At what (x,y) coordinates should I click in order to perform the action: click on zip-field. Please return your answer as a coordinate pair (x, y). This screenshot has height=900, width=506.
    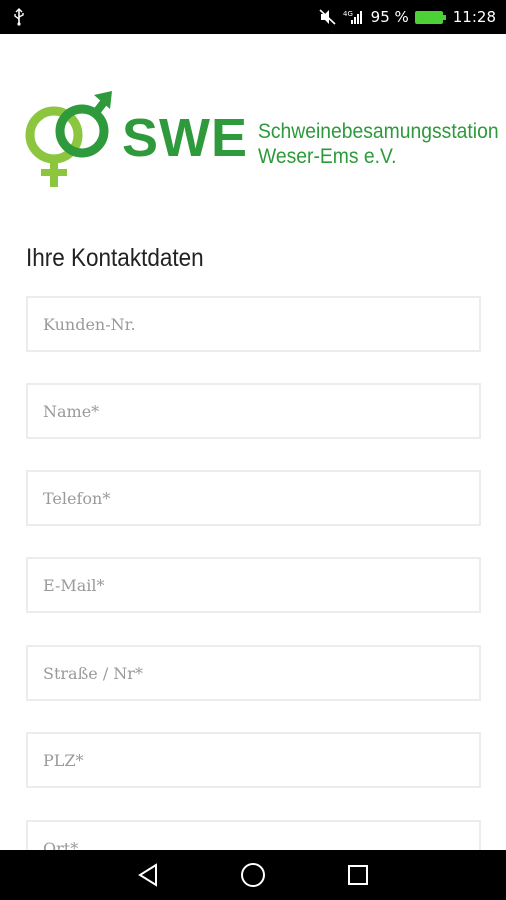
    Looking at the image, I should click on (253, 760).